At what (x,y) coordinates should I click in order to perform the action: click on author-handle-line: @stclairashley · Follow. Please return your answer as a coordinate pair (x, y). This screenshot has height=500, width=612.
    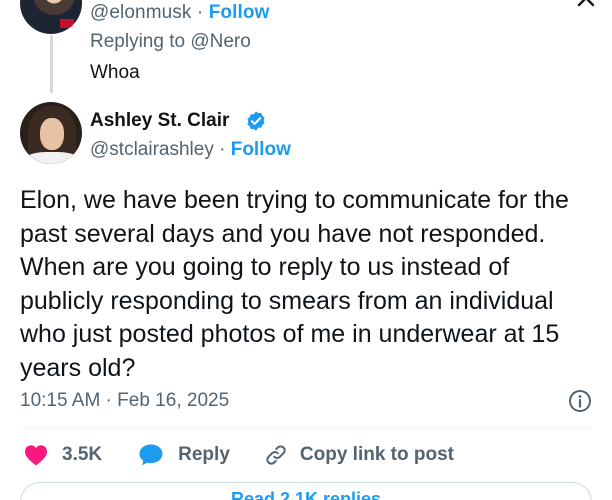
    Looking at the image, I should click on (190, 150).